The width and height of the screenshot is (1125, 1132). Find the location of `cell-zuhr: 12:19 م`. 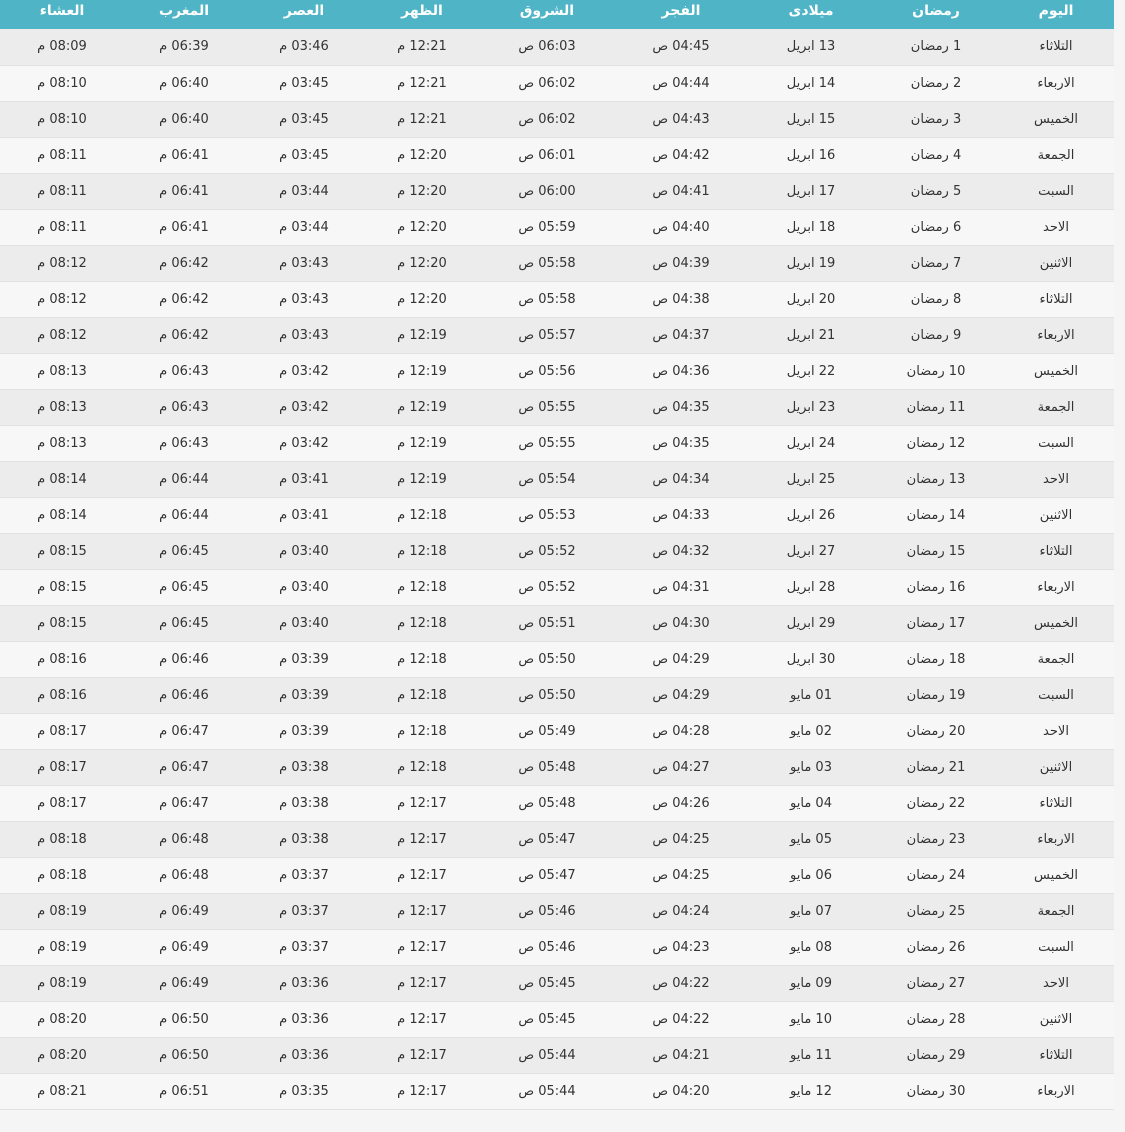

cell-zuhr: 12:19 م is located at coordinates (422, 371).